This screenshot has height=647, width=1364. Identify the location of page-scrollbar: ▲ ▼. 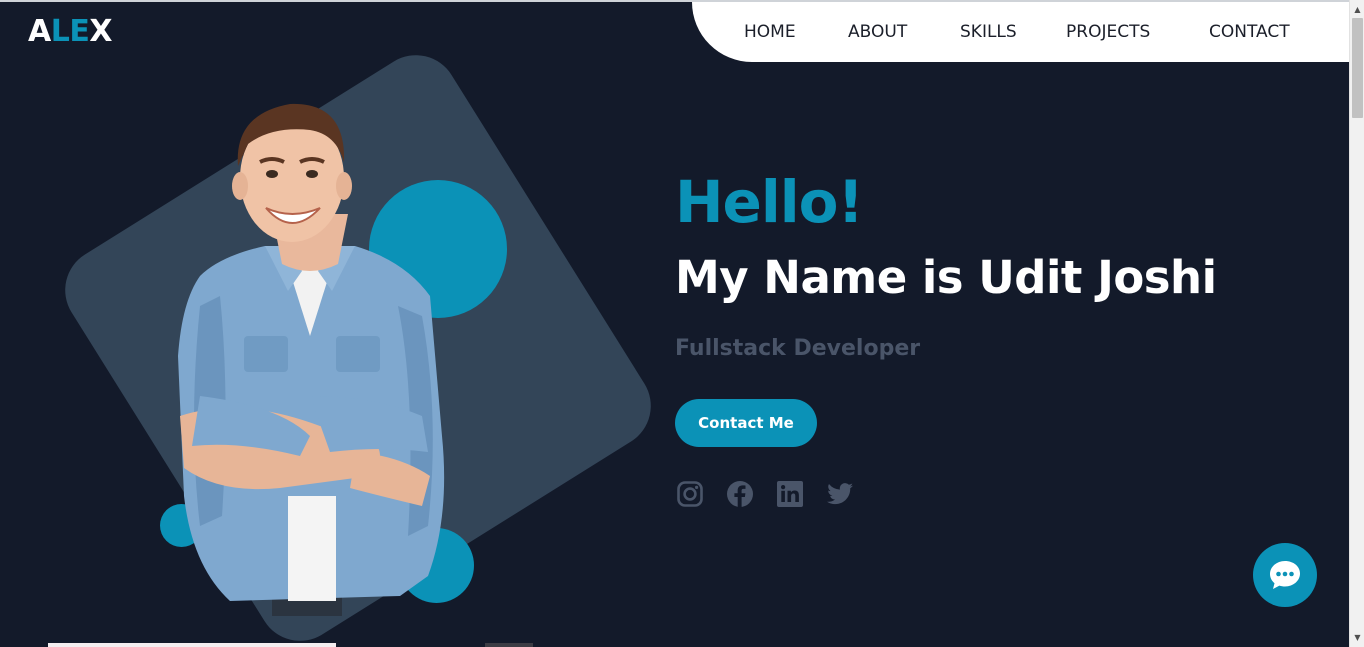
(1356, 323).